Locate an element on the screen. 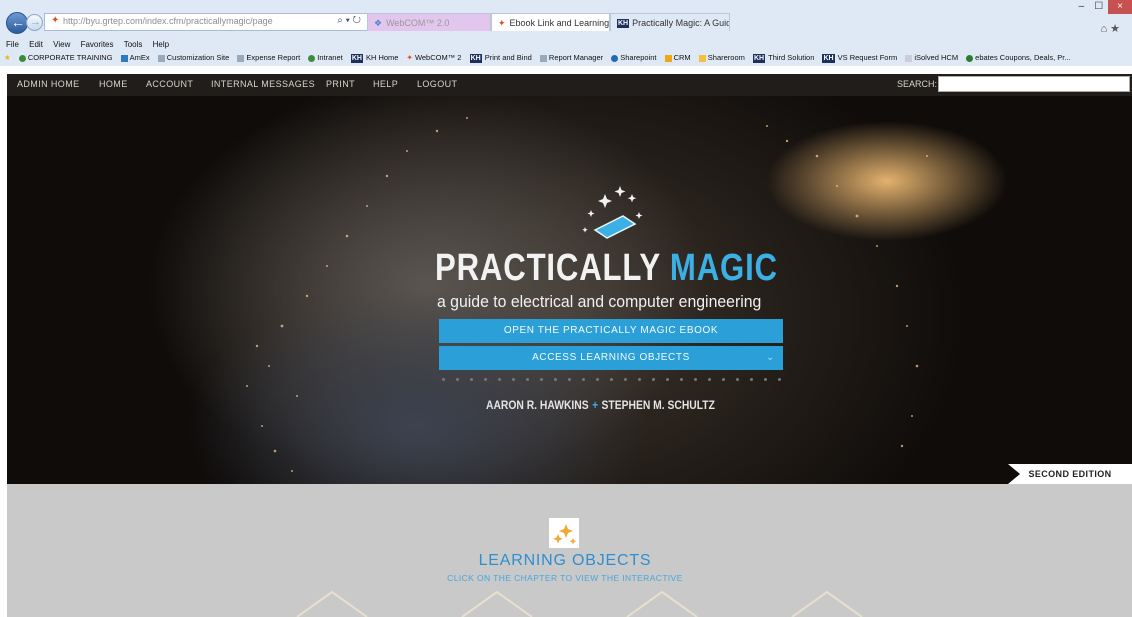 This screenshot has width=1132, height=617. author-1: AARON R. HAWKINS is located at coordinates (537, 405).